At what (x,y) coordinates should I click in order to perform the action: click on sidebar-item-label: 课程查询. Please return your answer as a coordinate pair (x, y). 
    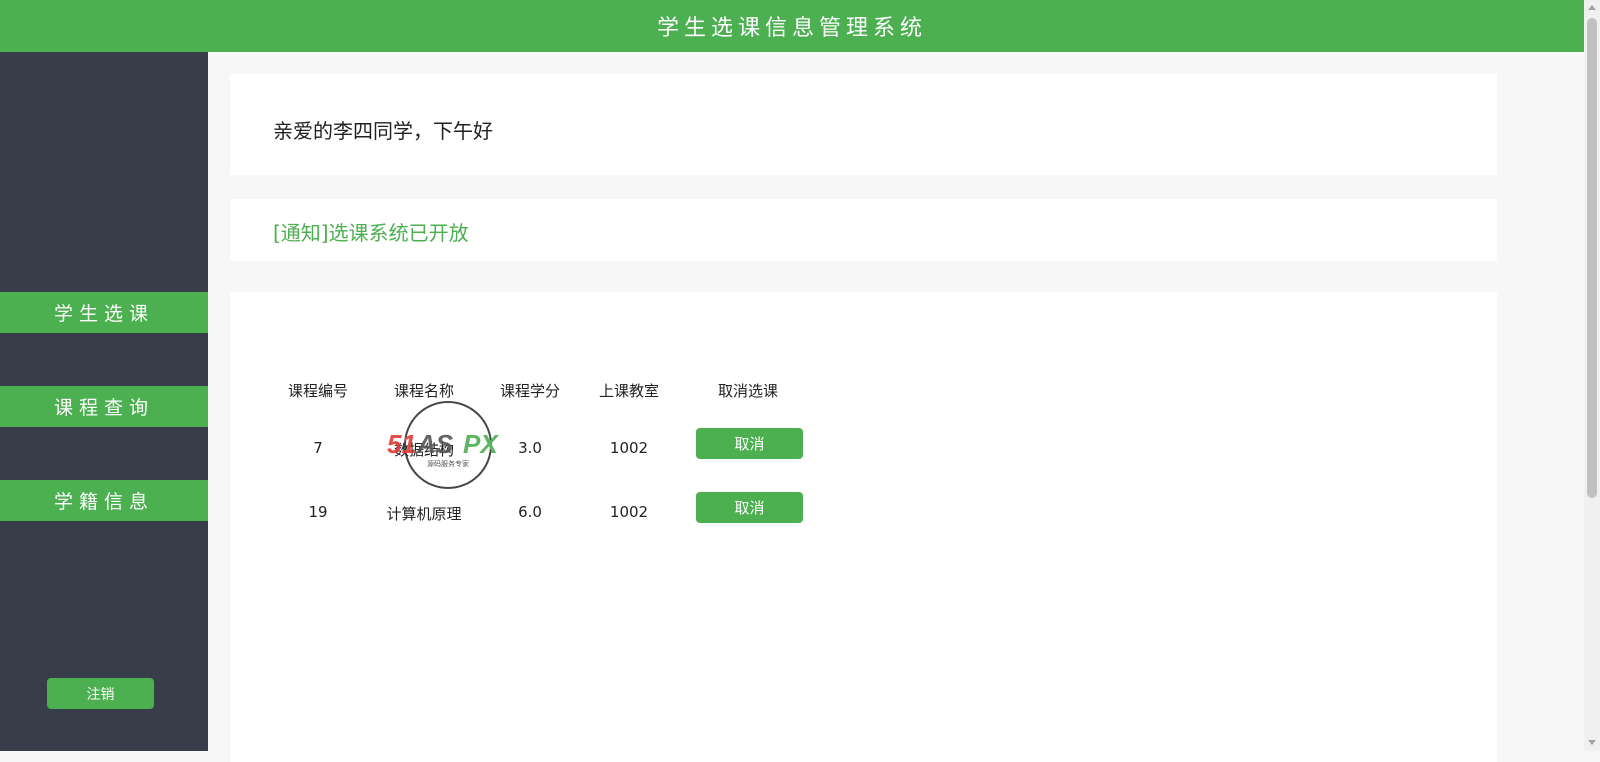
    Looking at the image, I should click on (103, 408).